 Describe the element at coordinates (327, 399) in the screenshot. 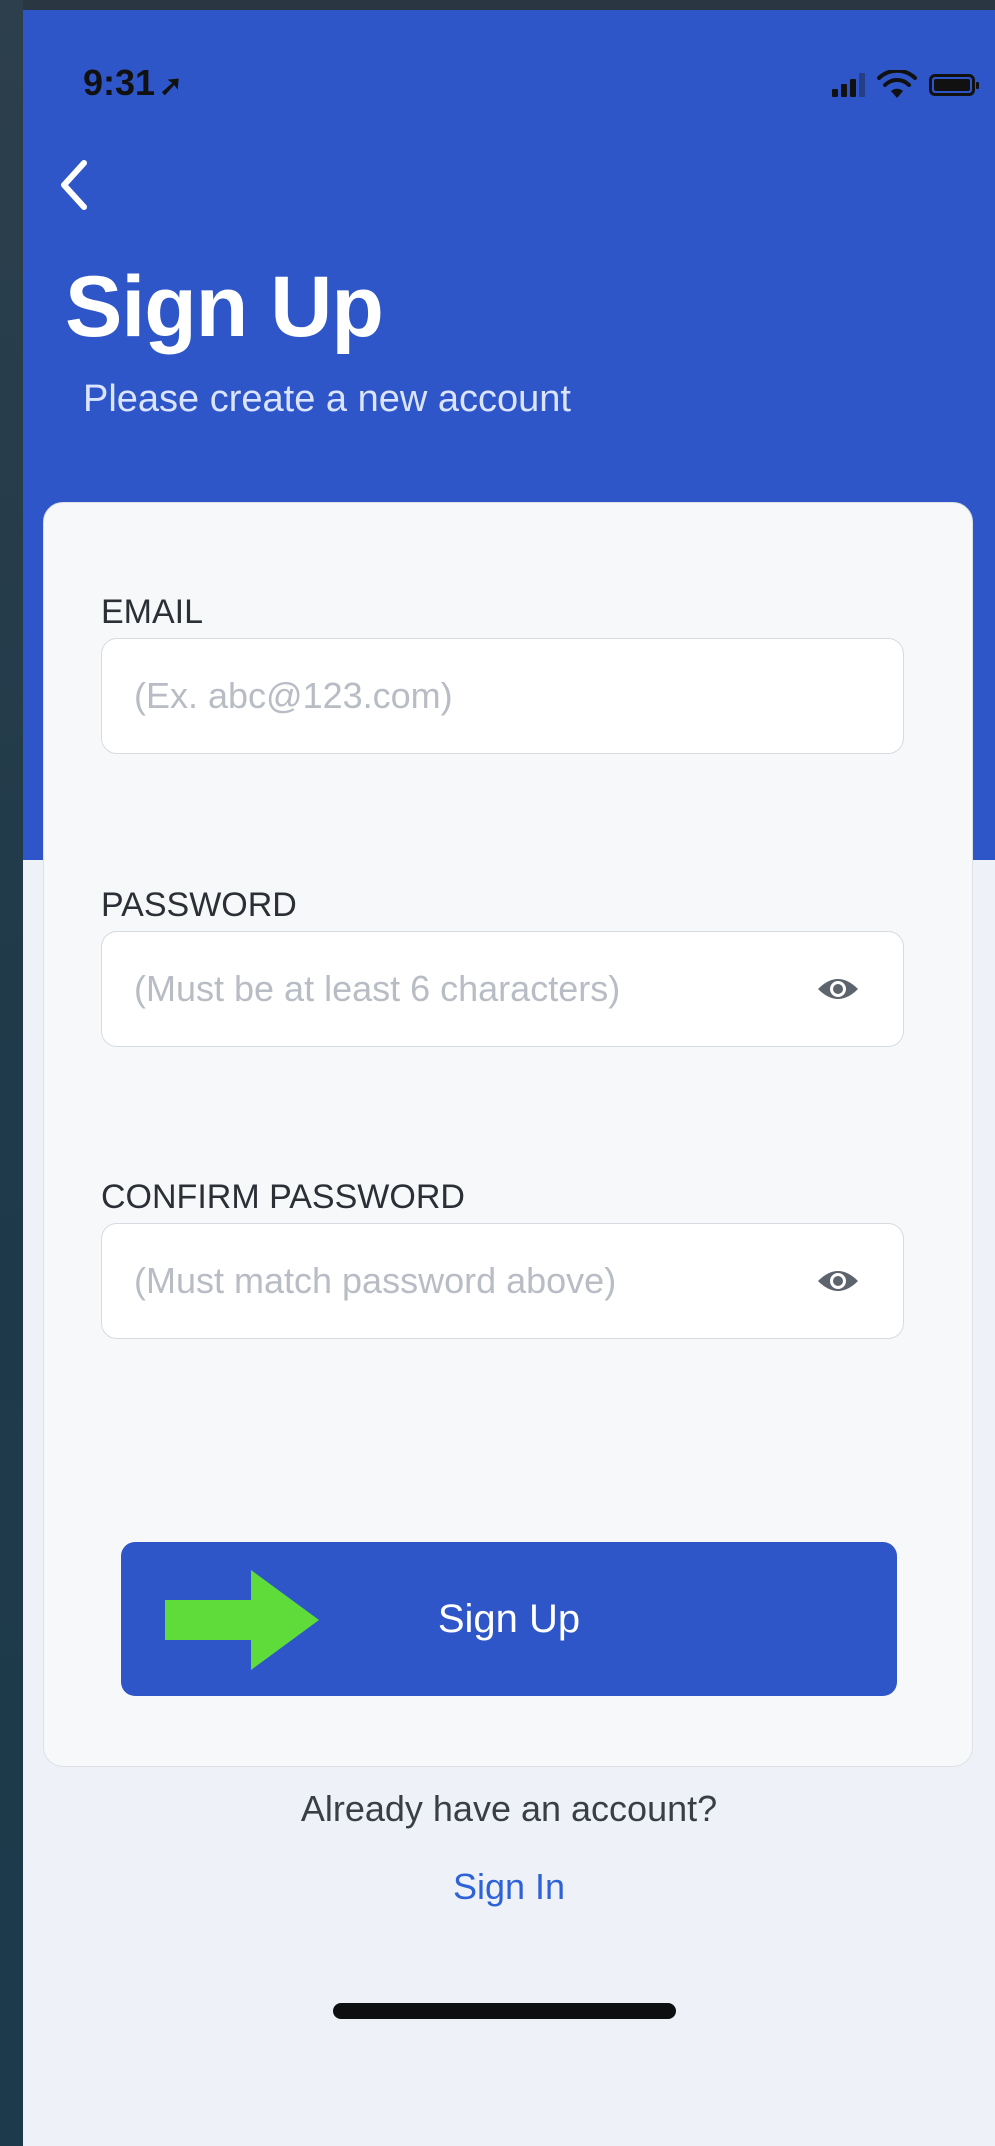

I see `page-subtitle: Please create a new account` at that location.